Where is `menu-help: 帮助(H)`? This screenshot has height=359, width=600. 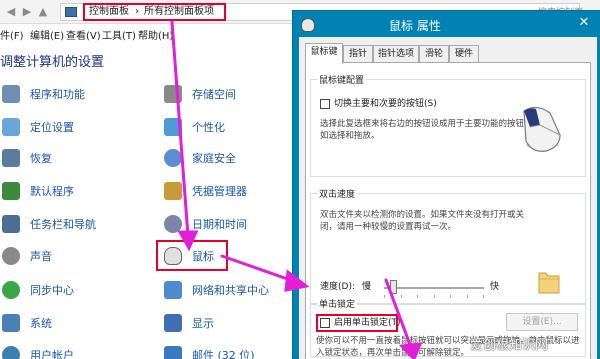 menu-help: 帮助(H) is located at coordinates (155, 34).